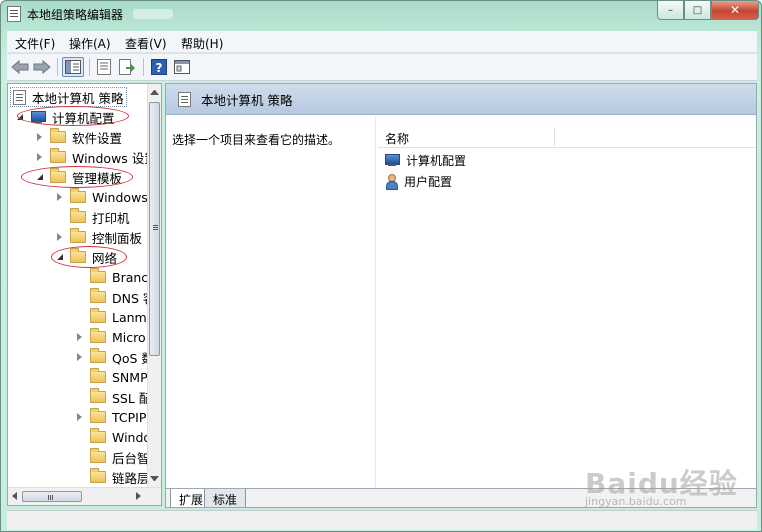 The height and width of the screenshot is (532, 762). Describe the element at coordinates (35, 43) in the screenshot. I see `menu-file: 文件(F)` at that location.